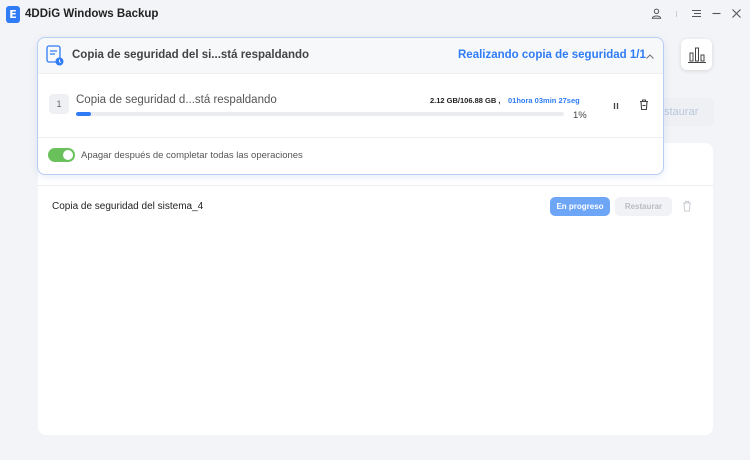 This screenshot has height=460, width=750. What do you see at coordinates (687, 206) in the screenshot?
I see `trash-icon` at bounding box center [687, 206].